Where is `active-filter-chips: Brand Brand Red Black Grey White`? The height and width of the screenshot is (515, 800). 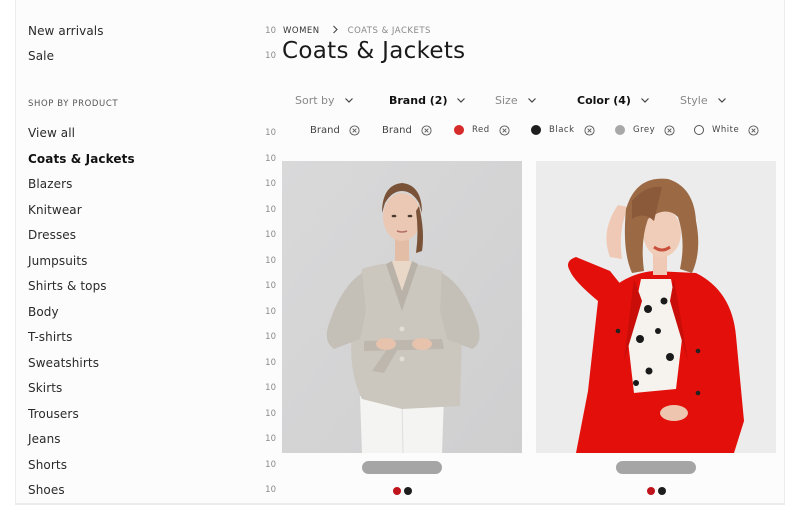
active-filter-chips: Brand Brand Red Black Grey White is located at coordinates (533, 130).